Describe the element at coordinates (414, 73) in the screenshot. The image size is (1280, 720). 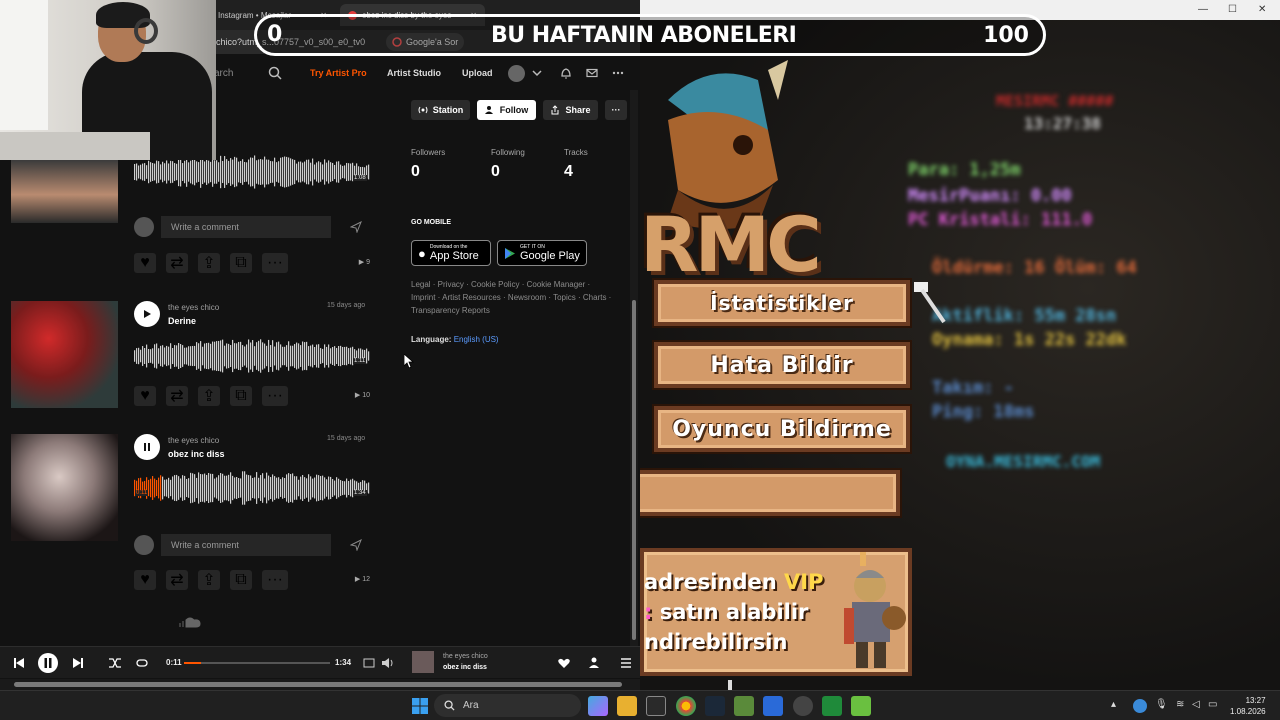
I see `artist-studio-link: Artist Studio` at that location.